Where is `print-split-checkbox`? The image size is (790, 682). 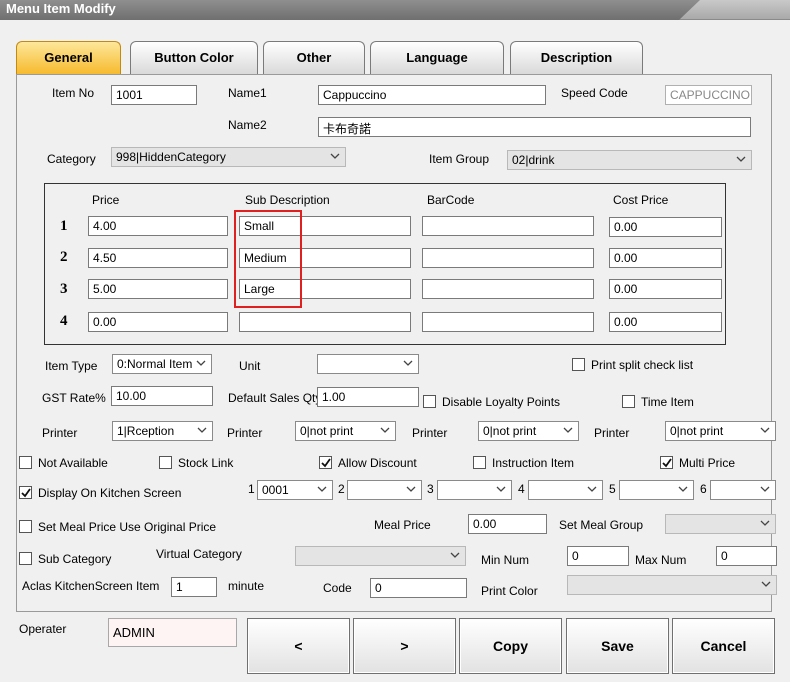 print-split-checkbox is located at coordinates (578, 364).